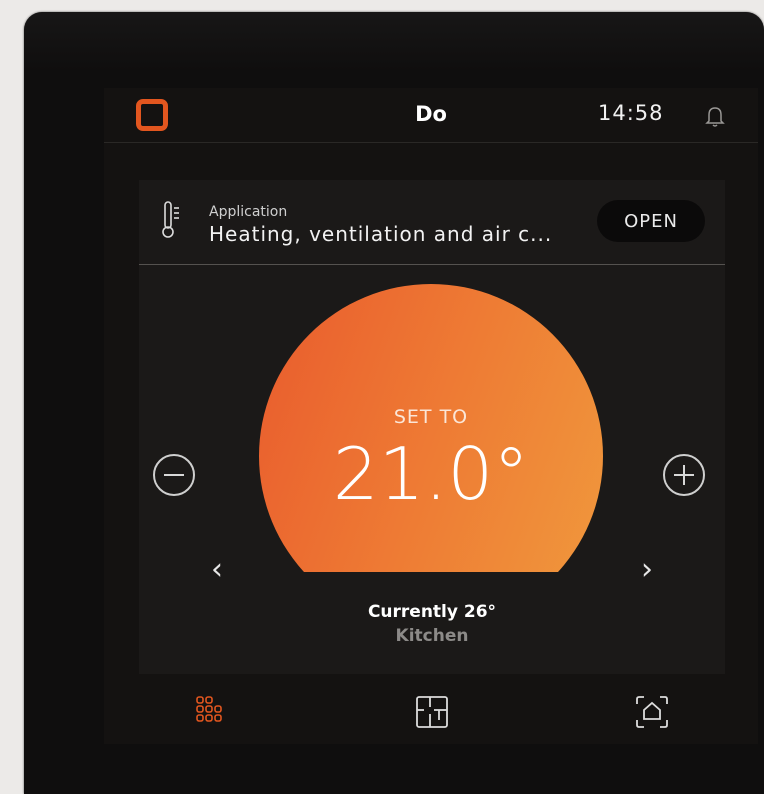 The height and width of the screenshot is (794, 764). I want to click on clock: 14:58, so click(631, 113).